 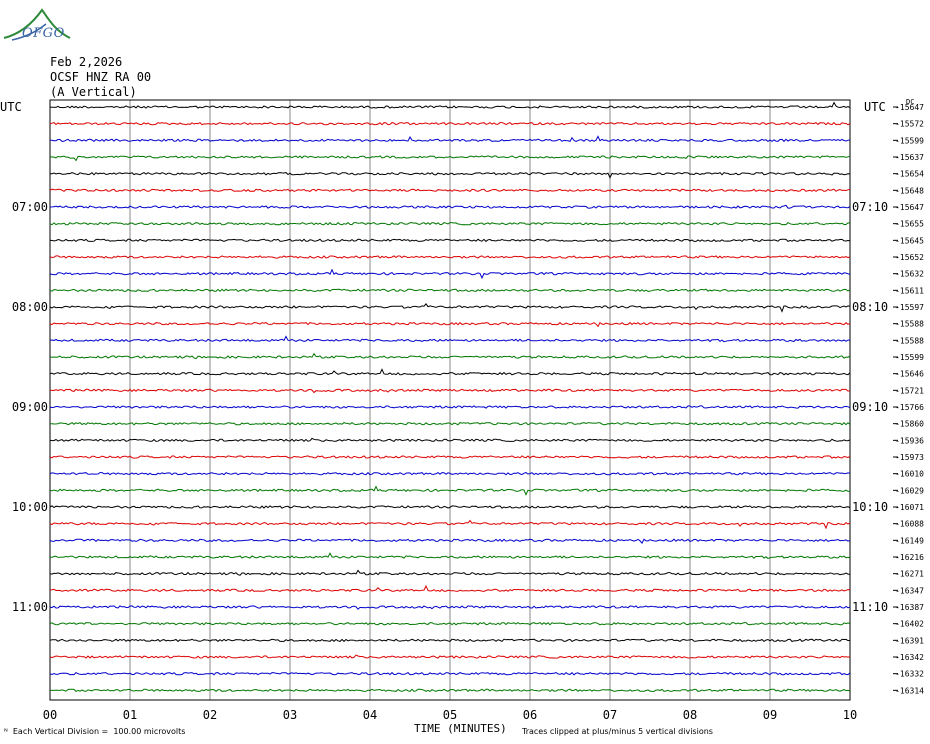 I want to click on dc-offset-label-26: -16149, so click(x=909, y=540).